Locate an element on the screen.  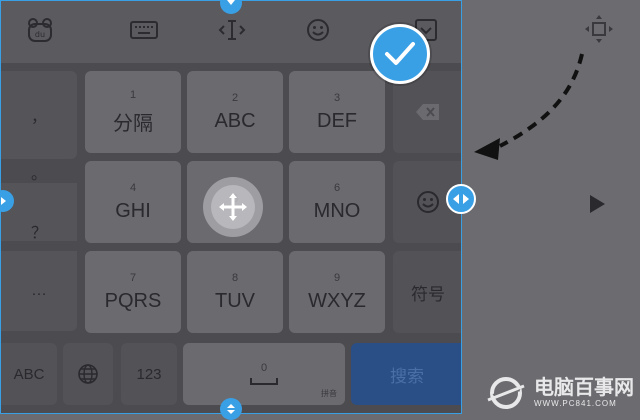
arrow-left-right-icon is located at coordinates (461, 199).